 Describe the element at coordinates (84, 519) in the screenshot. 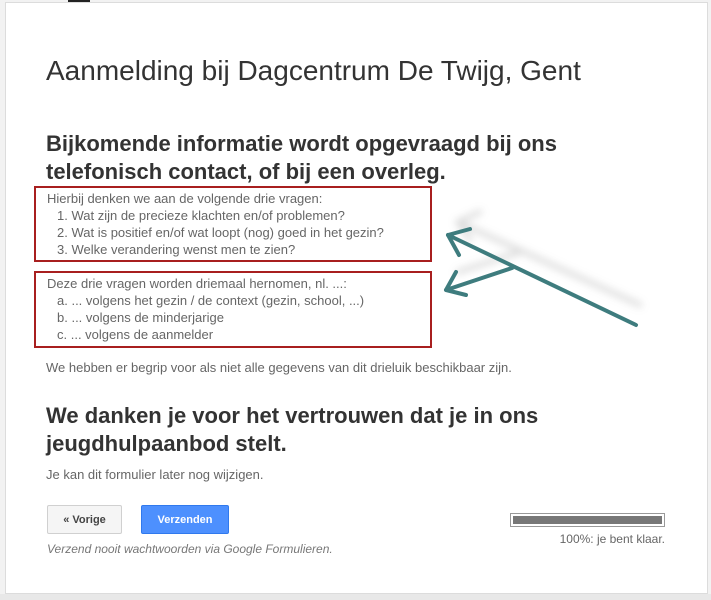

I see `back-button: « Vorige` at that location.